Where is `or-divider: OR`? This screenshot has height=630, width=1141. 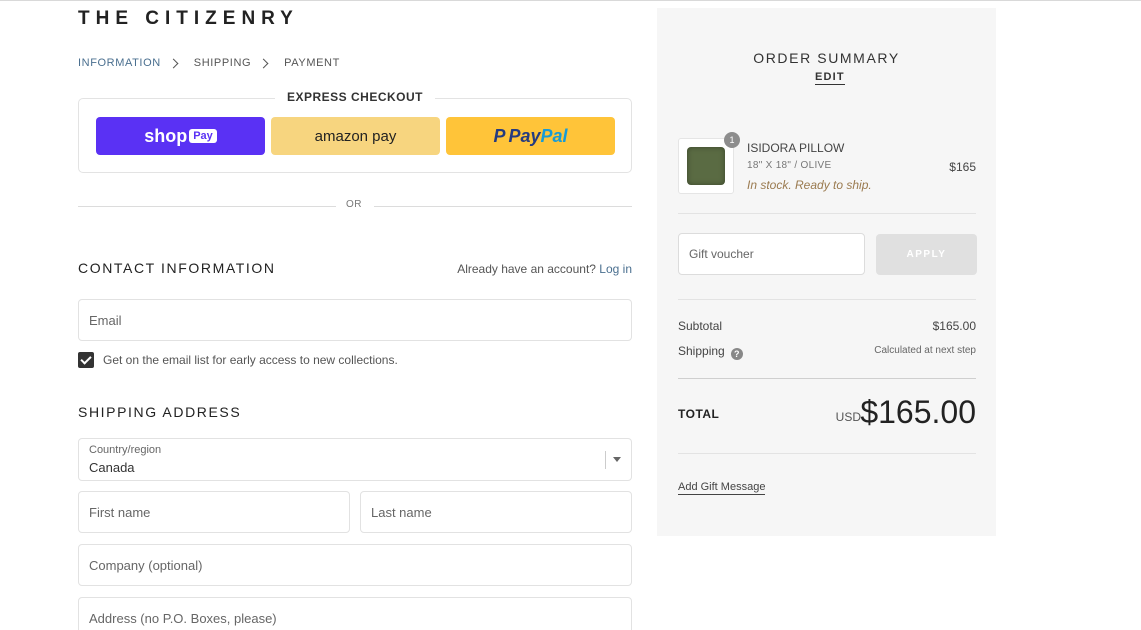
or-divider: OR is located at coordinates (355, 206).